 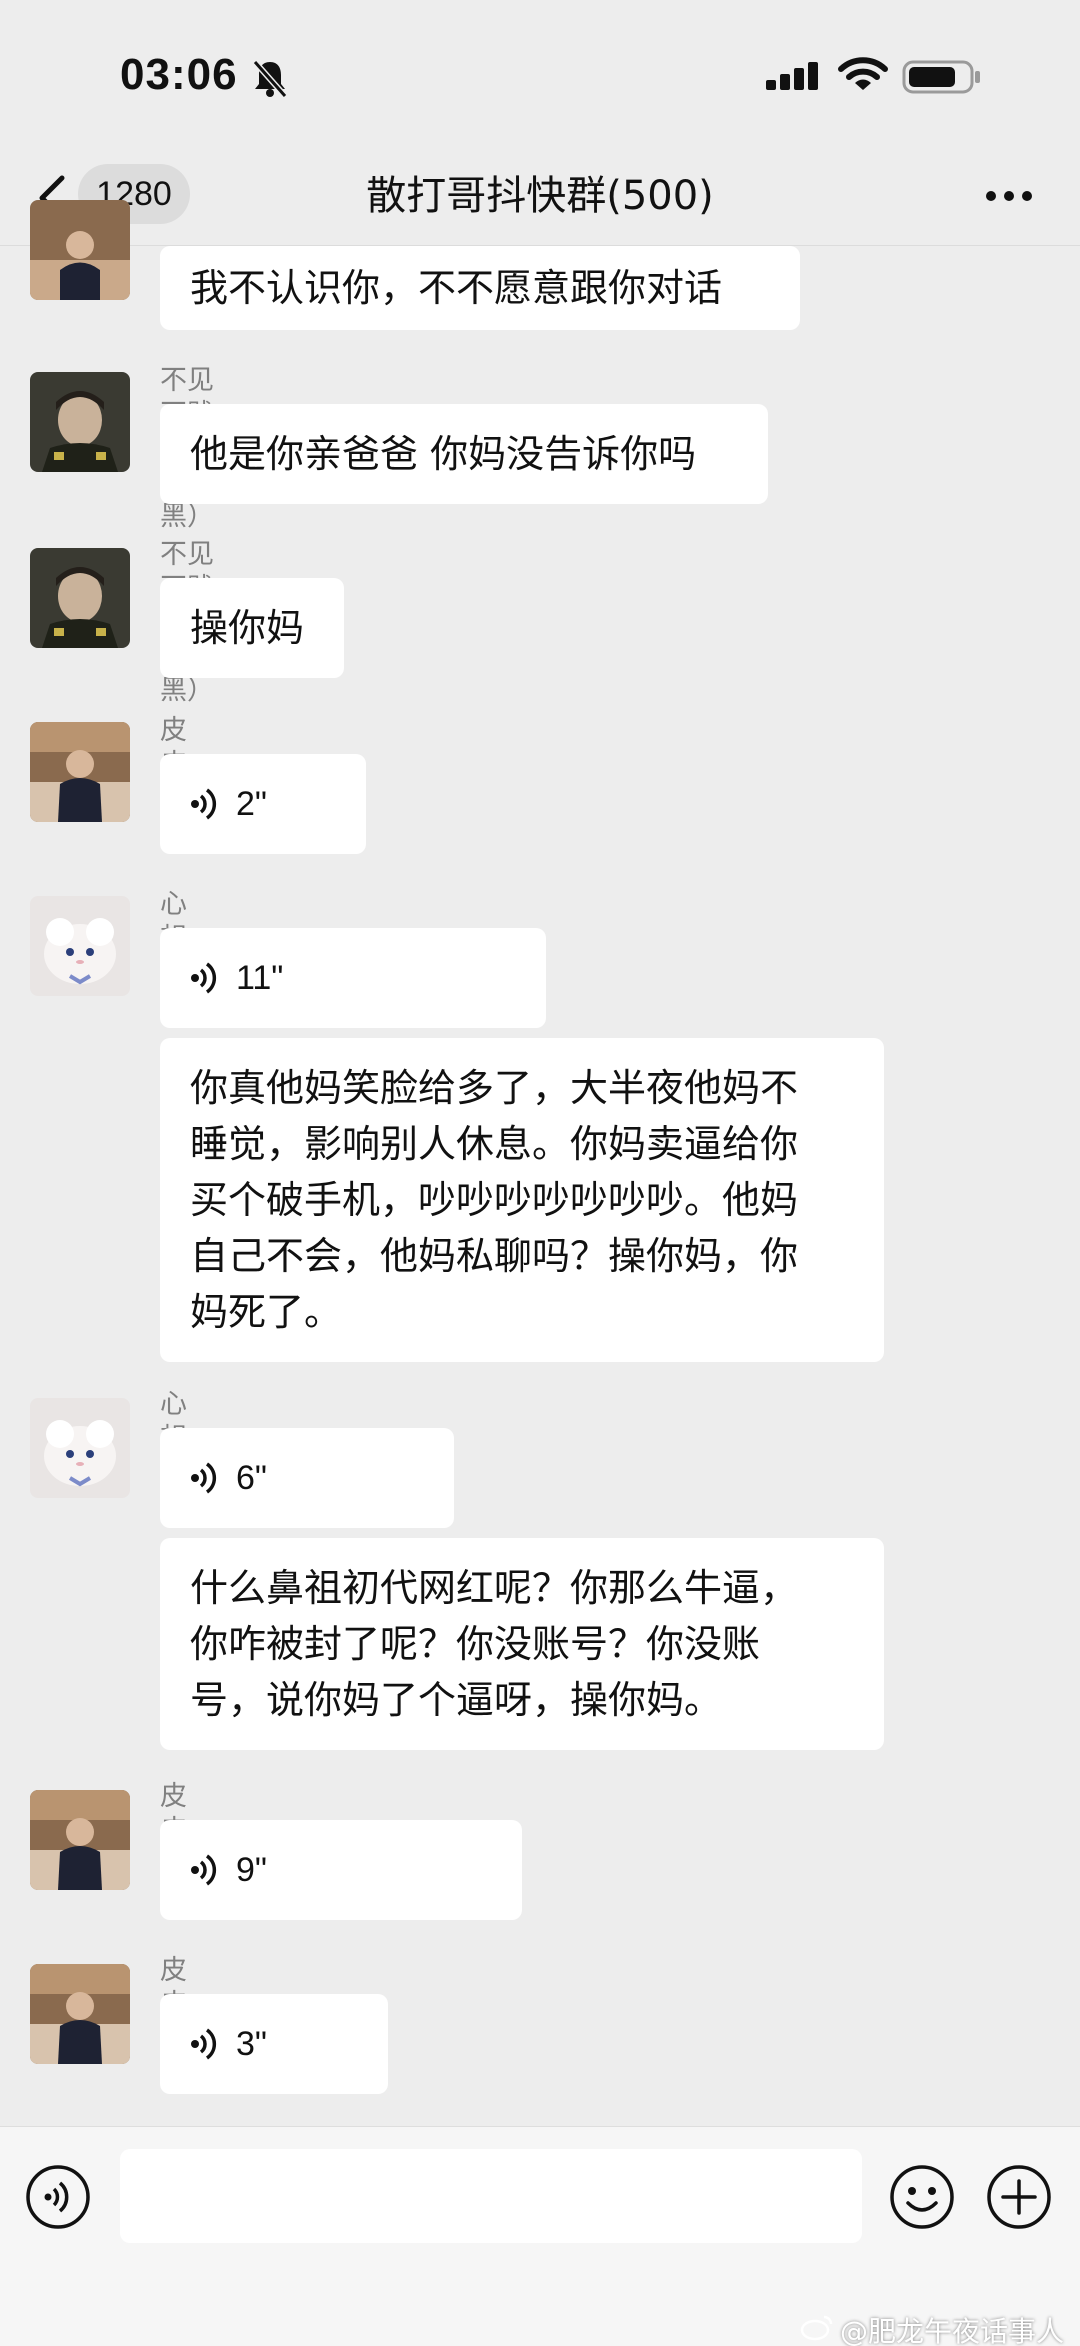 I want to click on message-input, so click(x=491, y=2196).